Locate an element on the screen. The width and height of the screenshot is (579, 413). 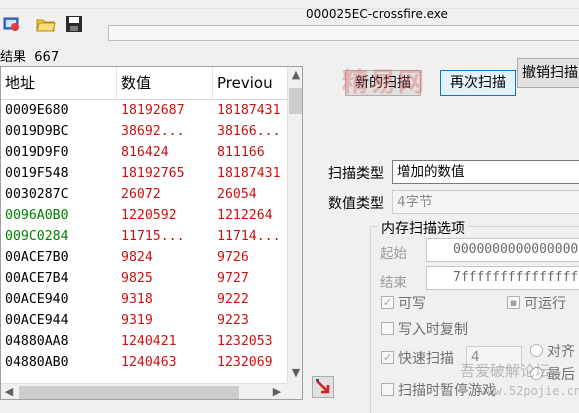
cell-address: 04880AA8 is located at coordinates (37, 341).